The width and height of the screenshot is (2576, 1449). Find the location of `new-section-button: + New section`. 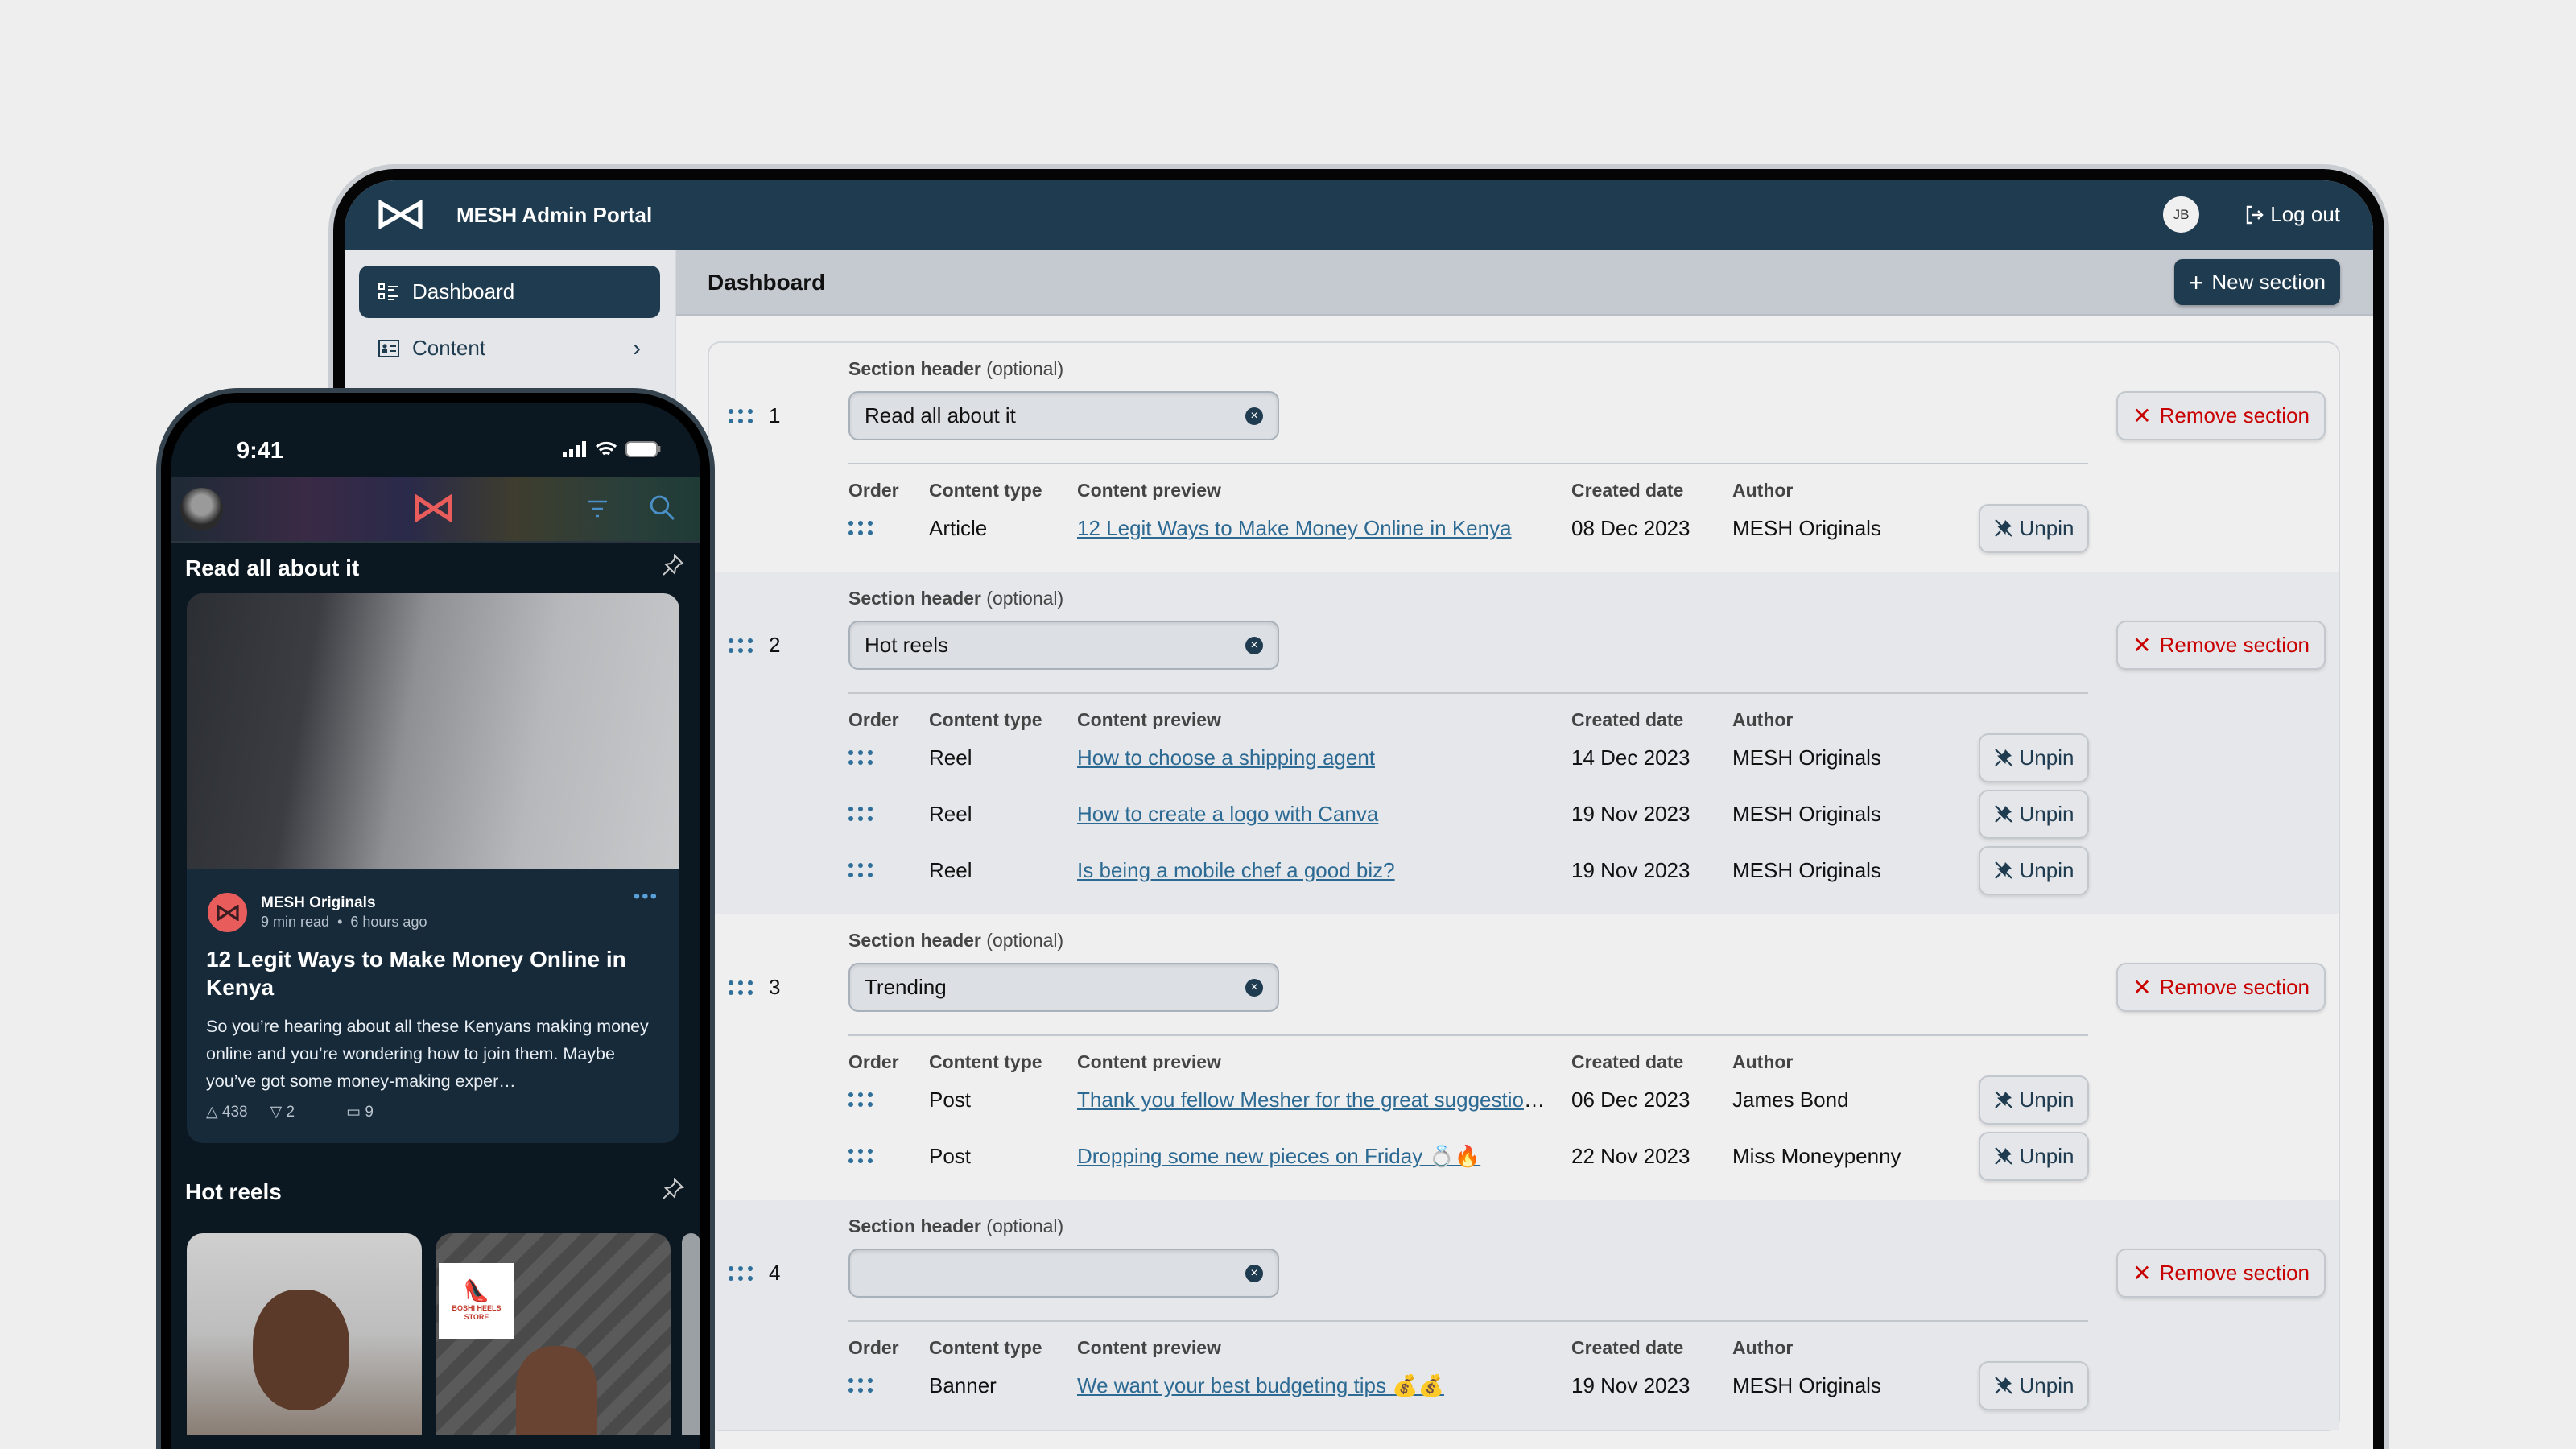

new-section-button: + New section is located at coordinates (2257, 282).